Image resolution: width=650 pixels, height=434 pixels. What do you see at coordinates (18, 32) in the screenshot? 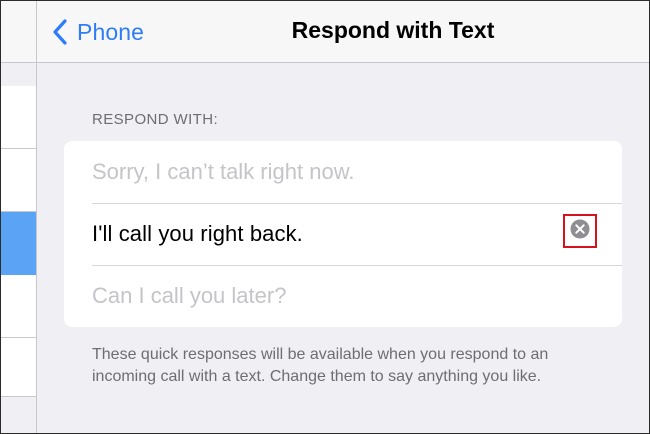
I see `master-navbar` at bounding box center [18, 32].